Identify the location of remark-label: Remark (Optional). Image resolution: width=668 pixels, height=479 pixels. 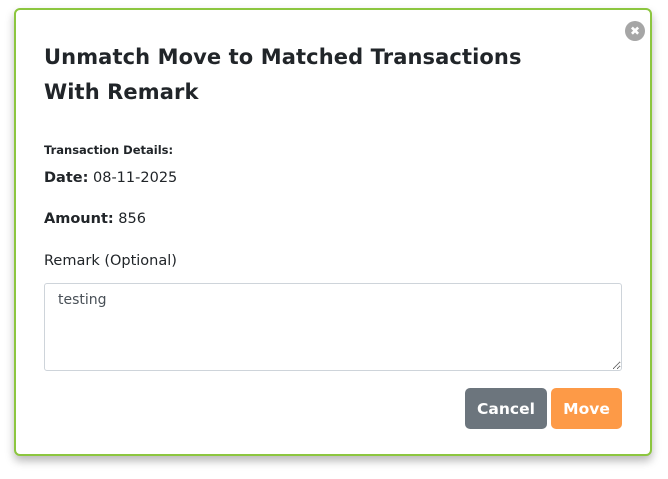
(110, 261).